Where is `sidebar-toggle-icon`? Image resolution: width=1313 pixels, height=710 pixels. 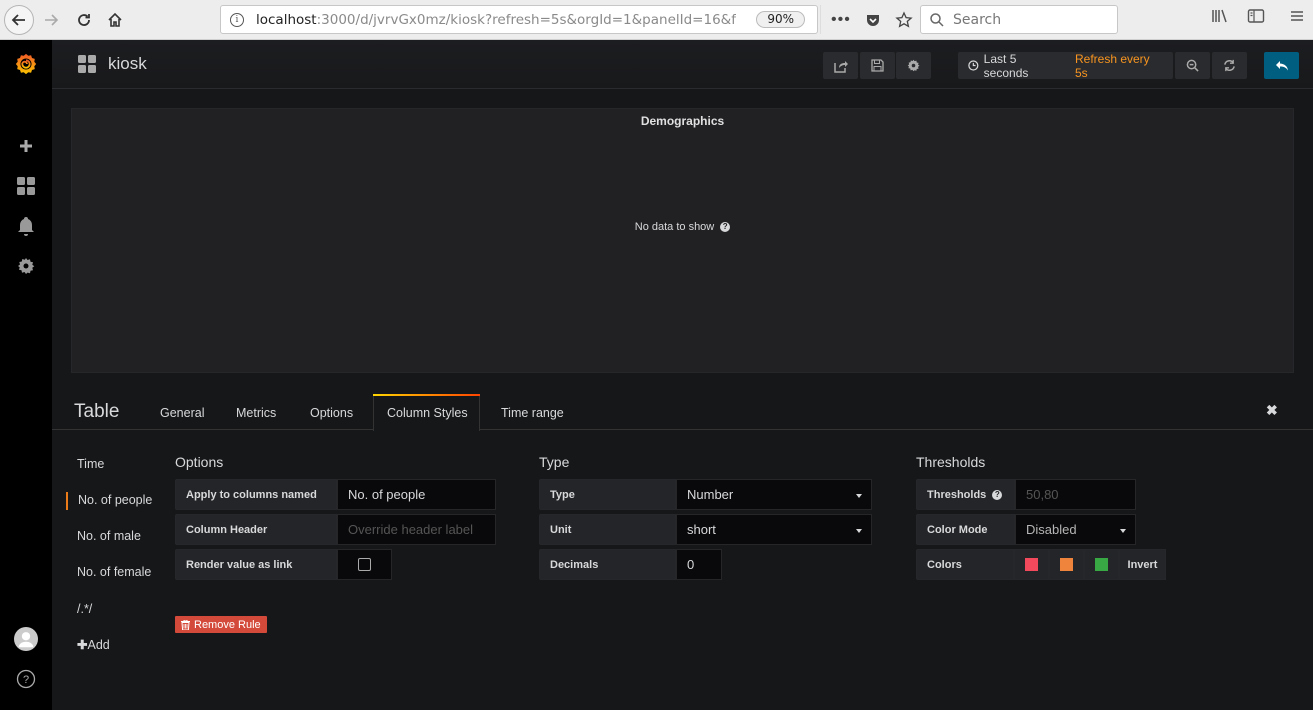
sidebar-toggle-icon is located at coordinates (1256, 16).